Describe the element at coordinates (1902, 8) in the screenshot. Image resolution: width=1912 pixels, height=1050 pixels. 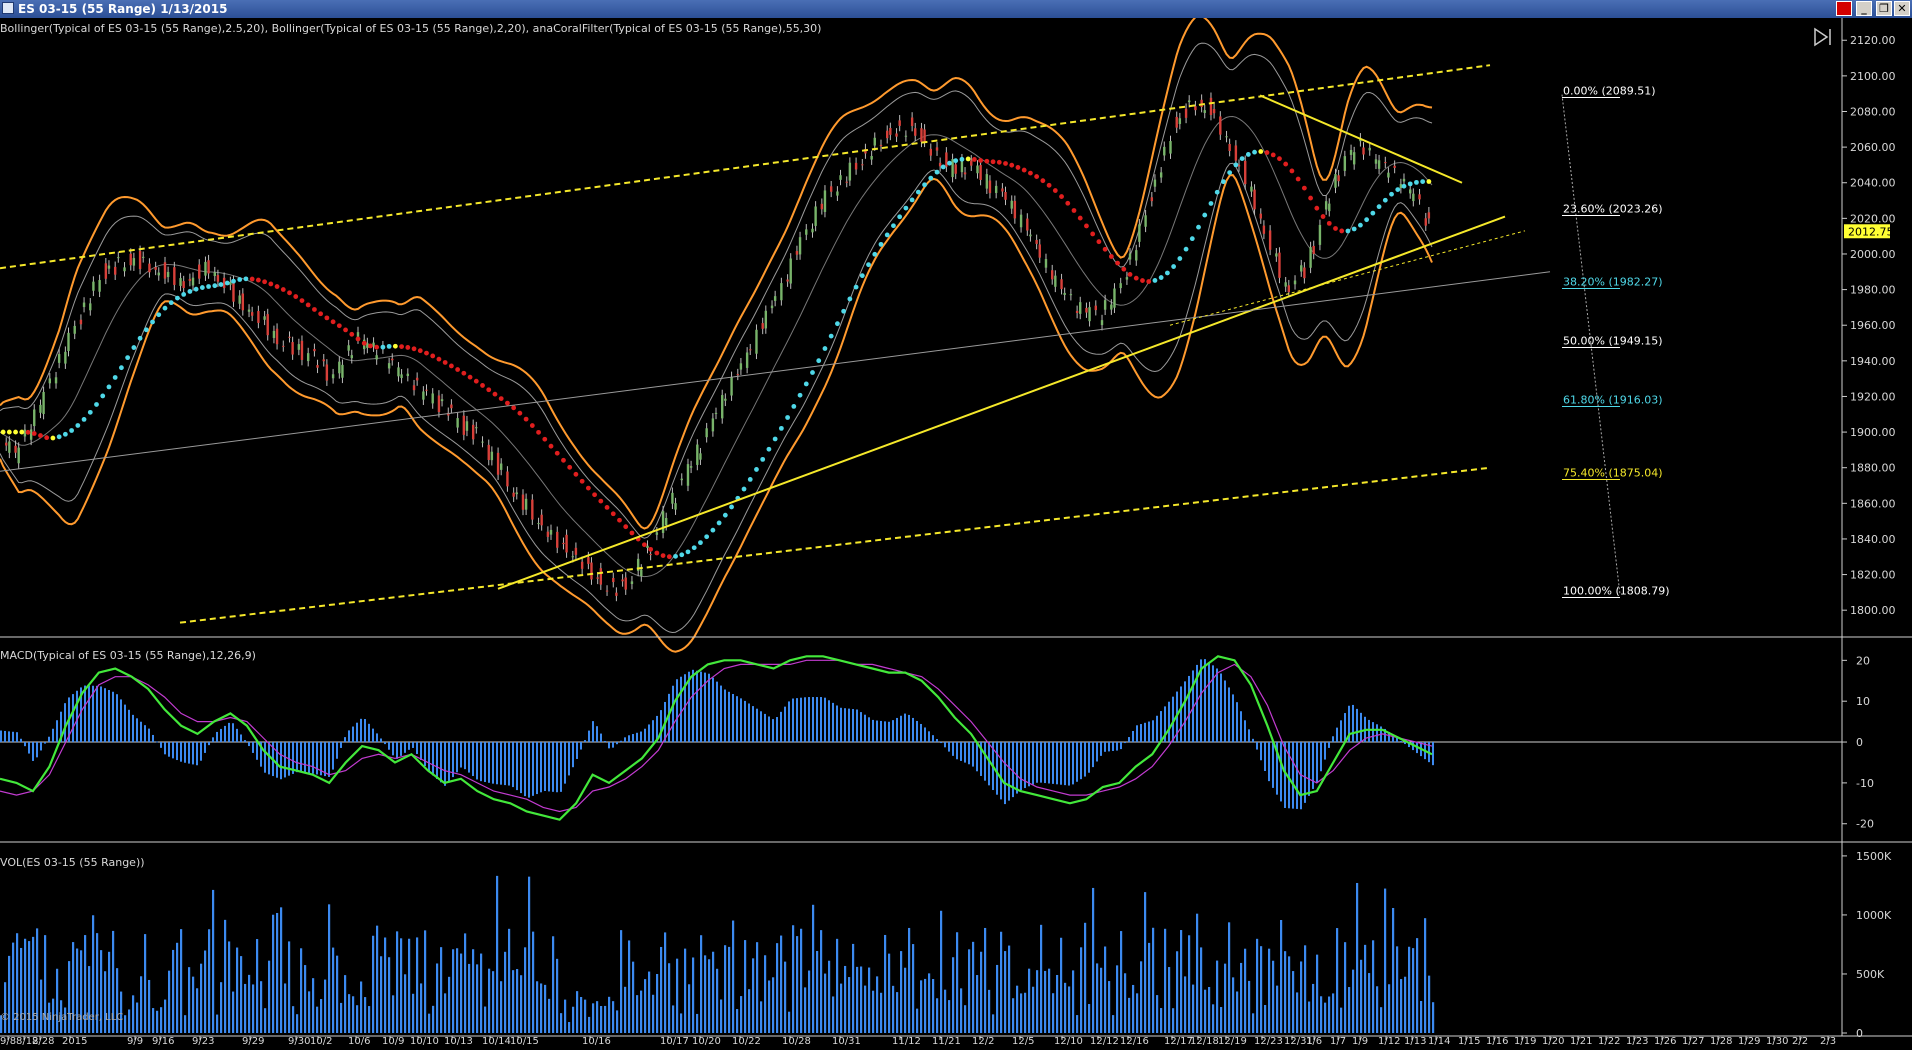
I see `close-button: ✕` at that location.